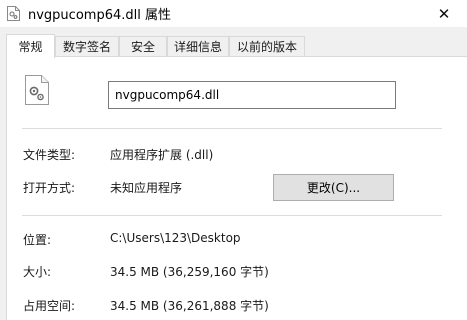 Image resolution: width=467 pixels, height=320 pixels. I want to click on opens-with-label: 打开方式:, so click(49, 188).